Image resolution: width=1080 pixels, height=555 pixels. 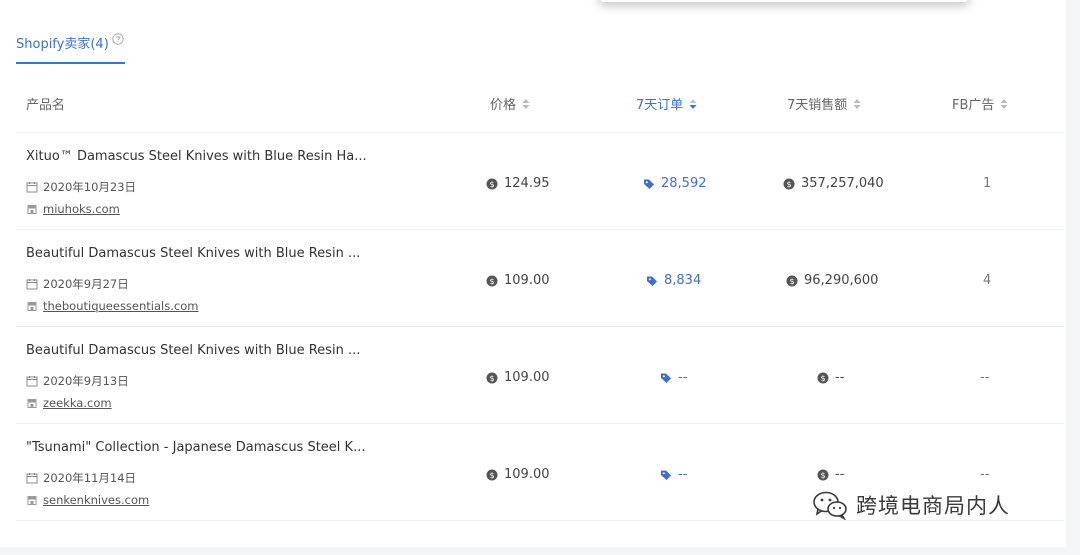 I want to click on publish-date: 2020年10月23日, so click(x=81, y=187).